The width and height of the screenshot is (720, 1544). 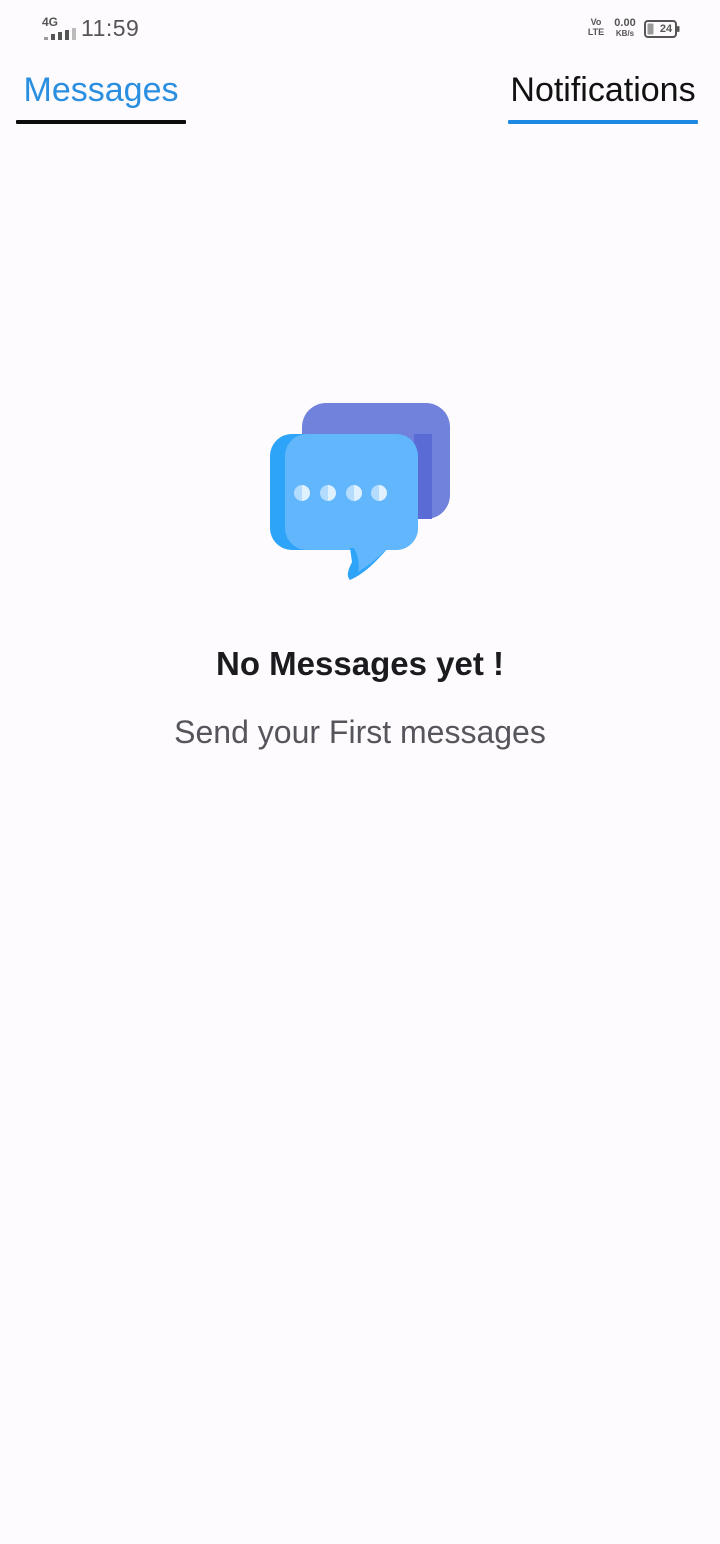 I want to click on tab-bar: Messages Notifications, so click(x=360, y=94).